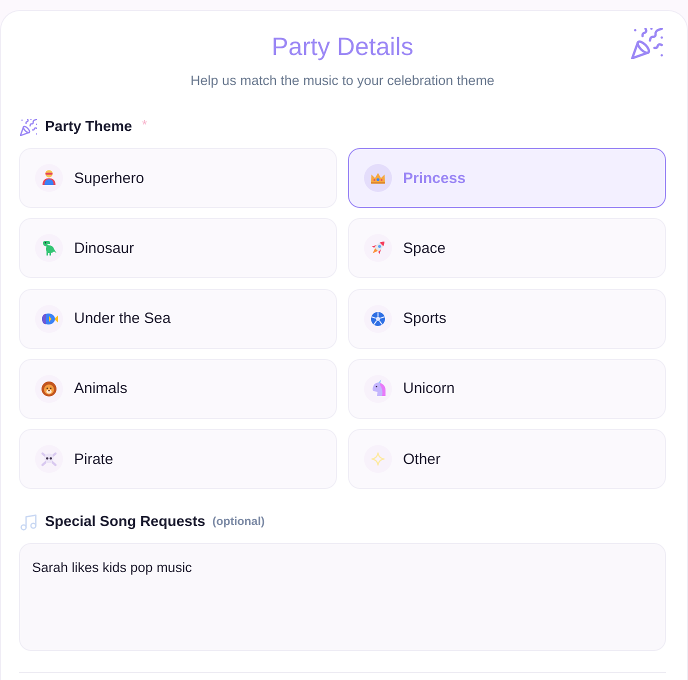  What do you see at coordinates (507, 388) in the screenshot?
I see `theme-option: Unicorn` at bounding box center [507, 388].